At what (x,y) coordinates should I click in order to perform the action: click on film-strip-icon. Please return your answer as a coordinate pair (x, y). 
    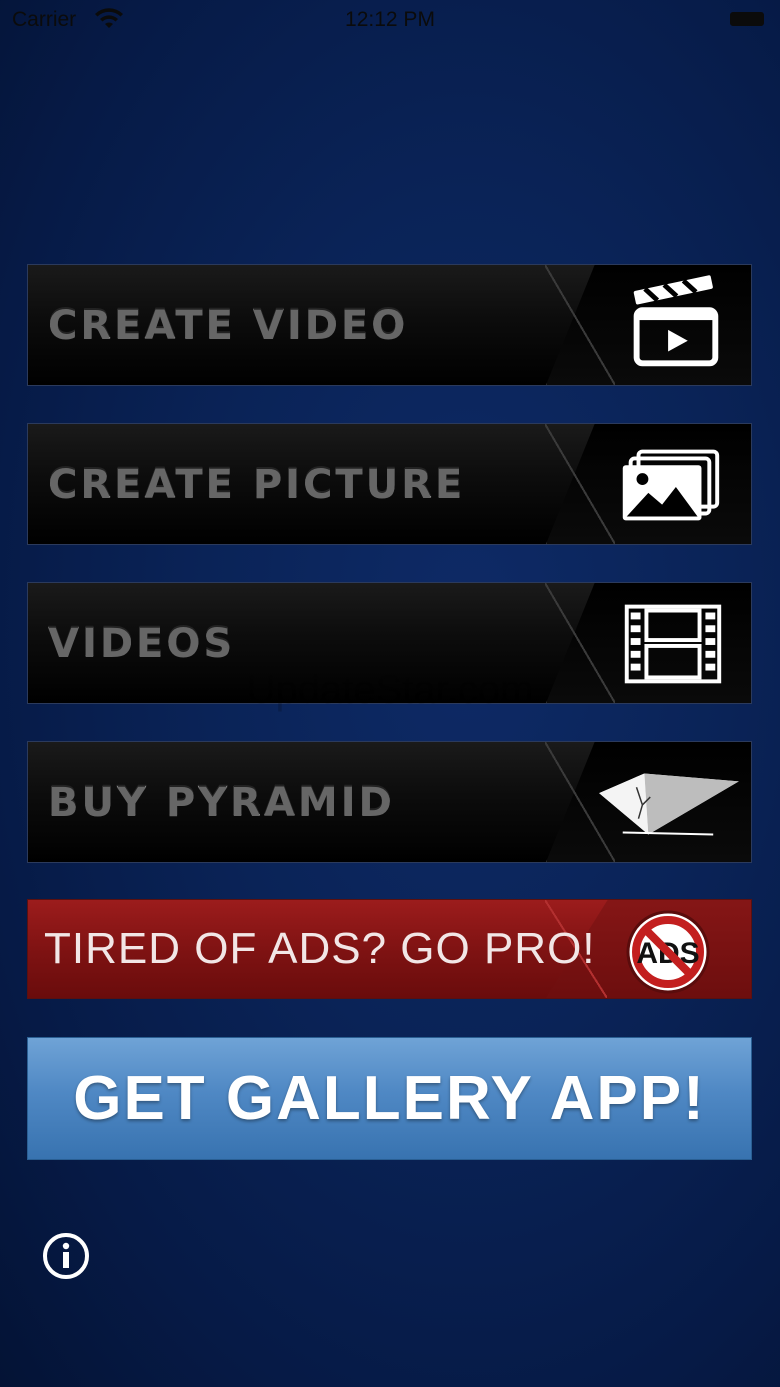
    Looking at the image, I should click on (673, 644).